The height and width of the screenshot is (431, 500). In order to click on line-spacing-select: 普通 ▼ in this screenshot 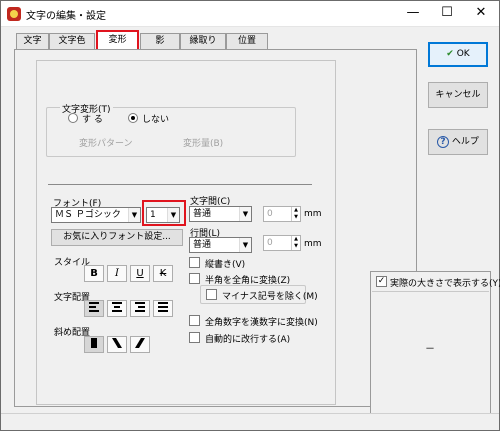, I will do `click(220, 245)`.